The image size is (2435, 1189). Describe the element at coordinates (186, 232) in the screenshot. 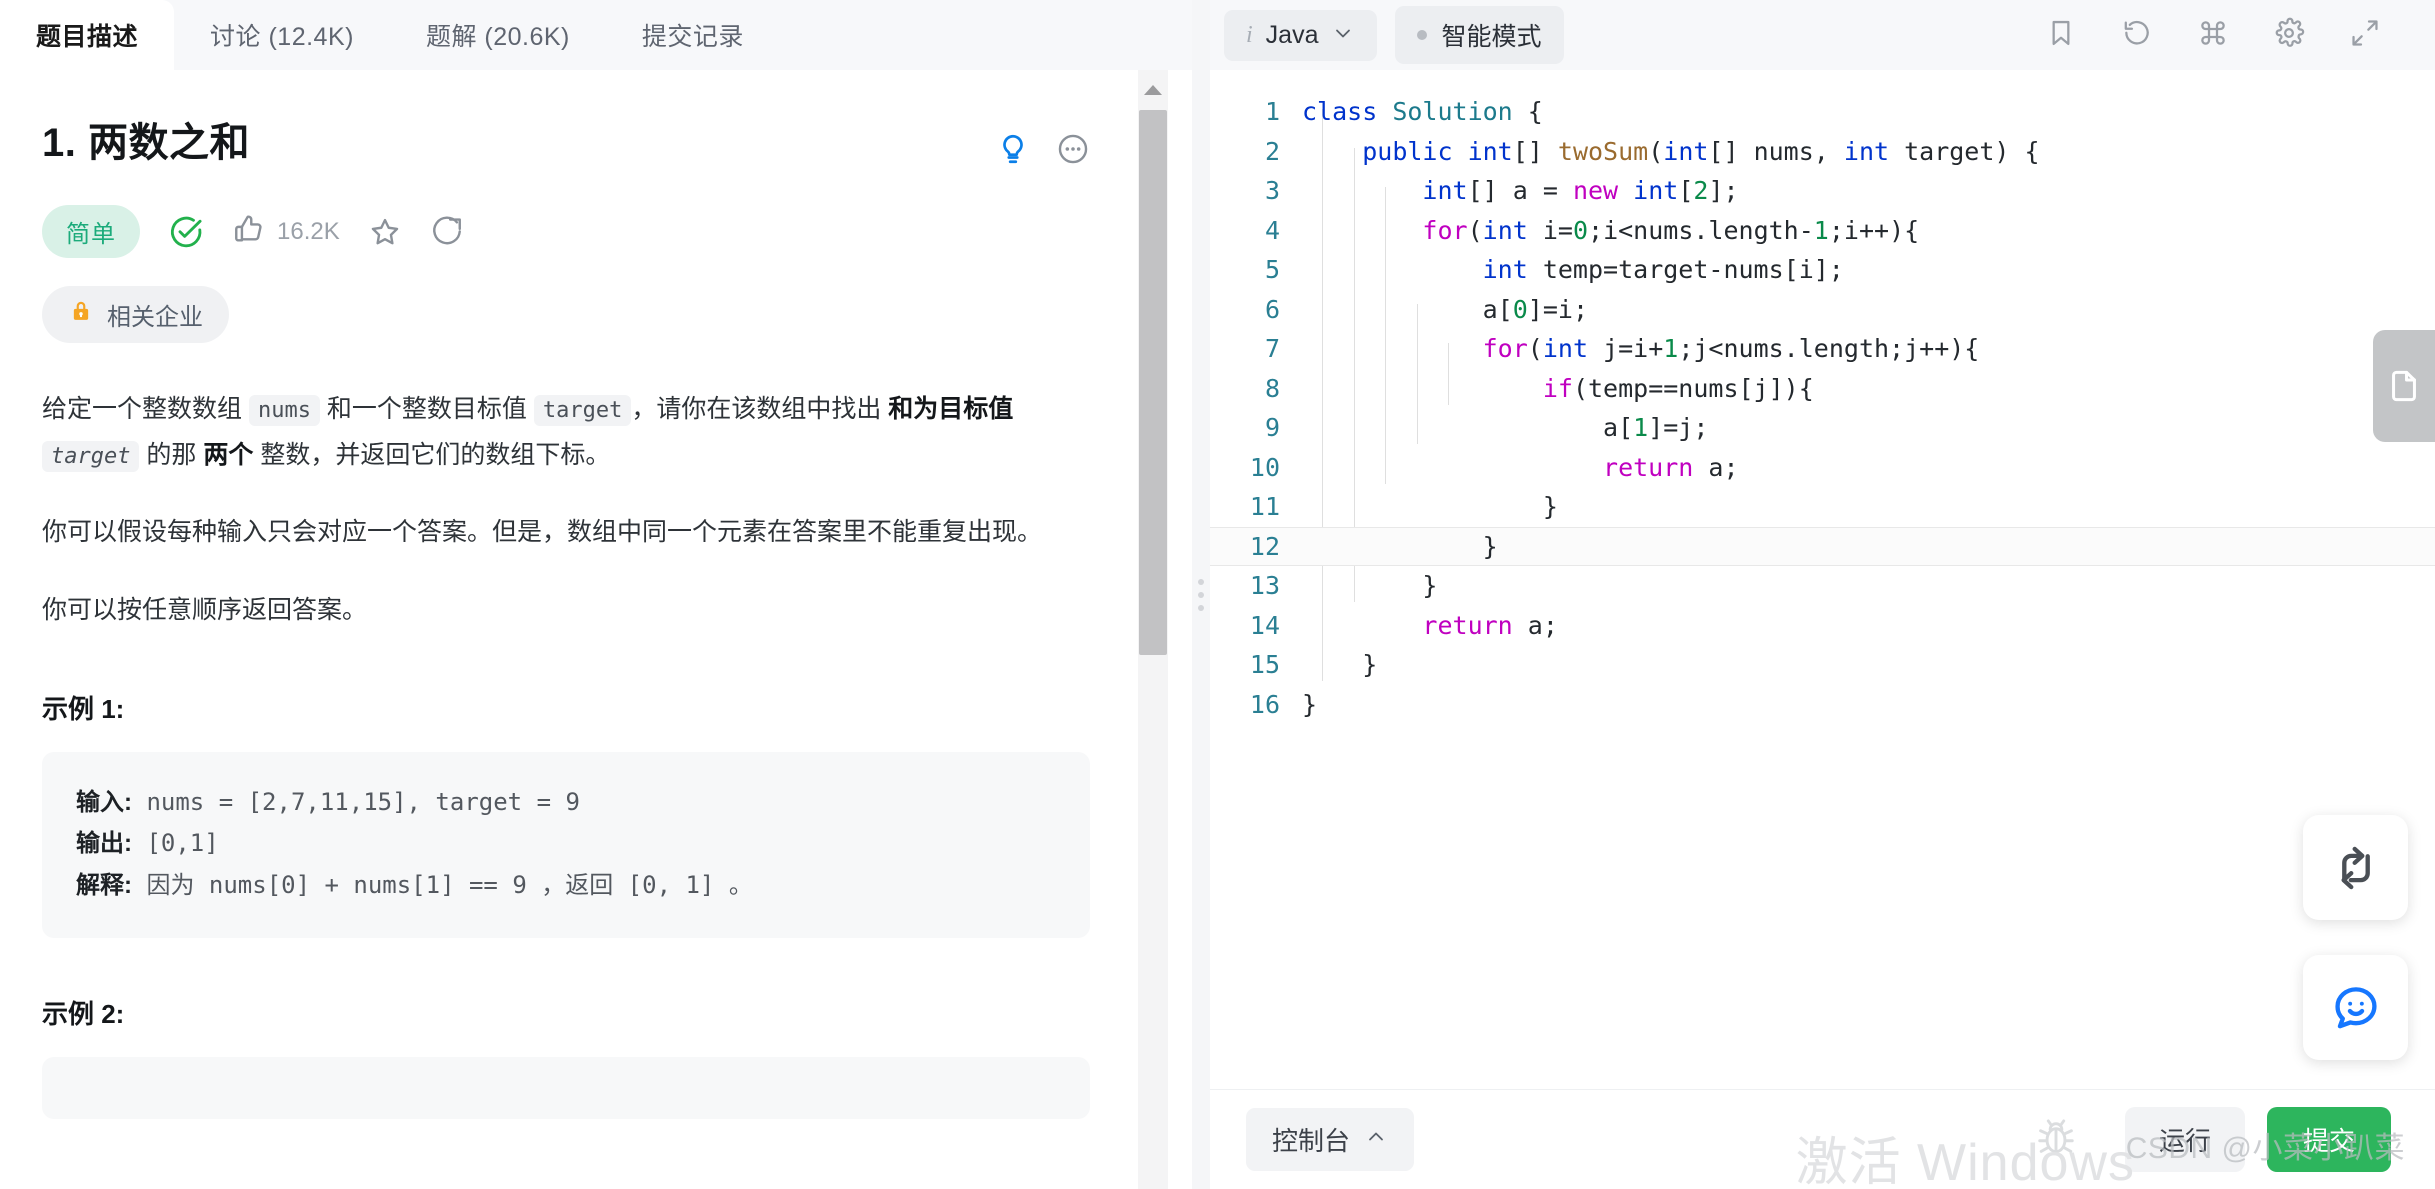

I see `check-circle-icon` at that location.